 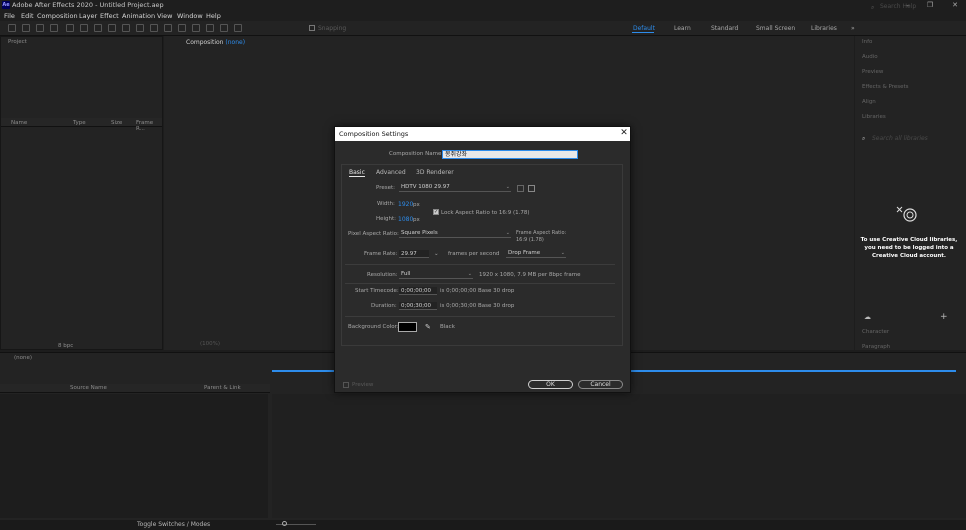 What do you see at coordinates (875, 332) in the screenshot?
I see `character-panel-tab: Character` at bounding box center [875, 332].